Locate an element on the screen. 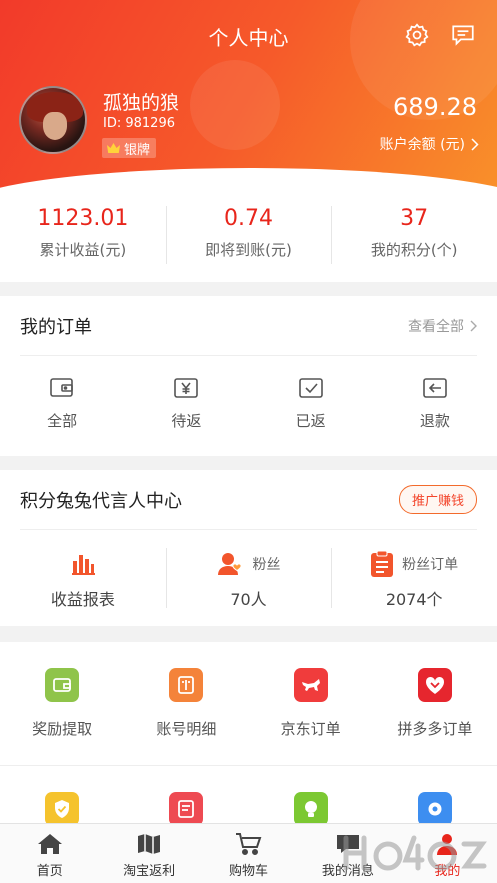  tool-receipt is located at coordinates (186, 796).